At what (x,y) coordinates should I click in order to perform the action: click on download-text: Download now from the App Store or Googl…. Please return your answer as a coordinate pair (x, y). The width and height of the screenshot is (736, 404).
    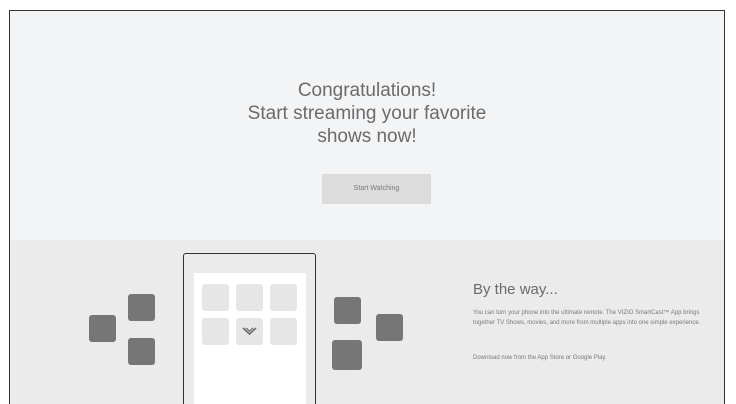
    Looking at the image, I should click on (540, 358).